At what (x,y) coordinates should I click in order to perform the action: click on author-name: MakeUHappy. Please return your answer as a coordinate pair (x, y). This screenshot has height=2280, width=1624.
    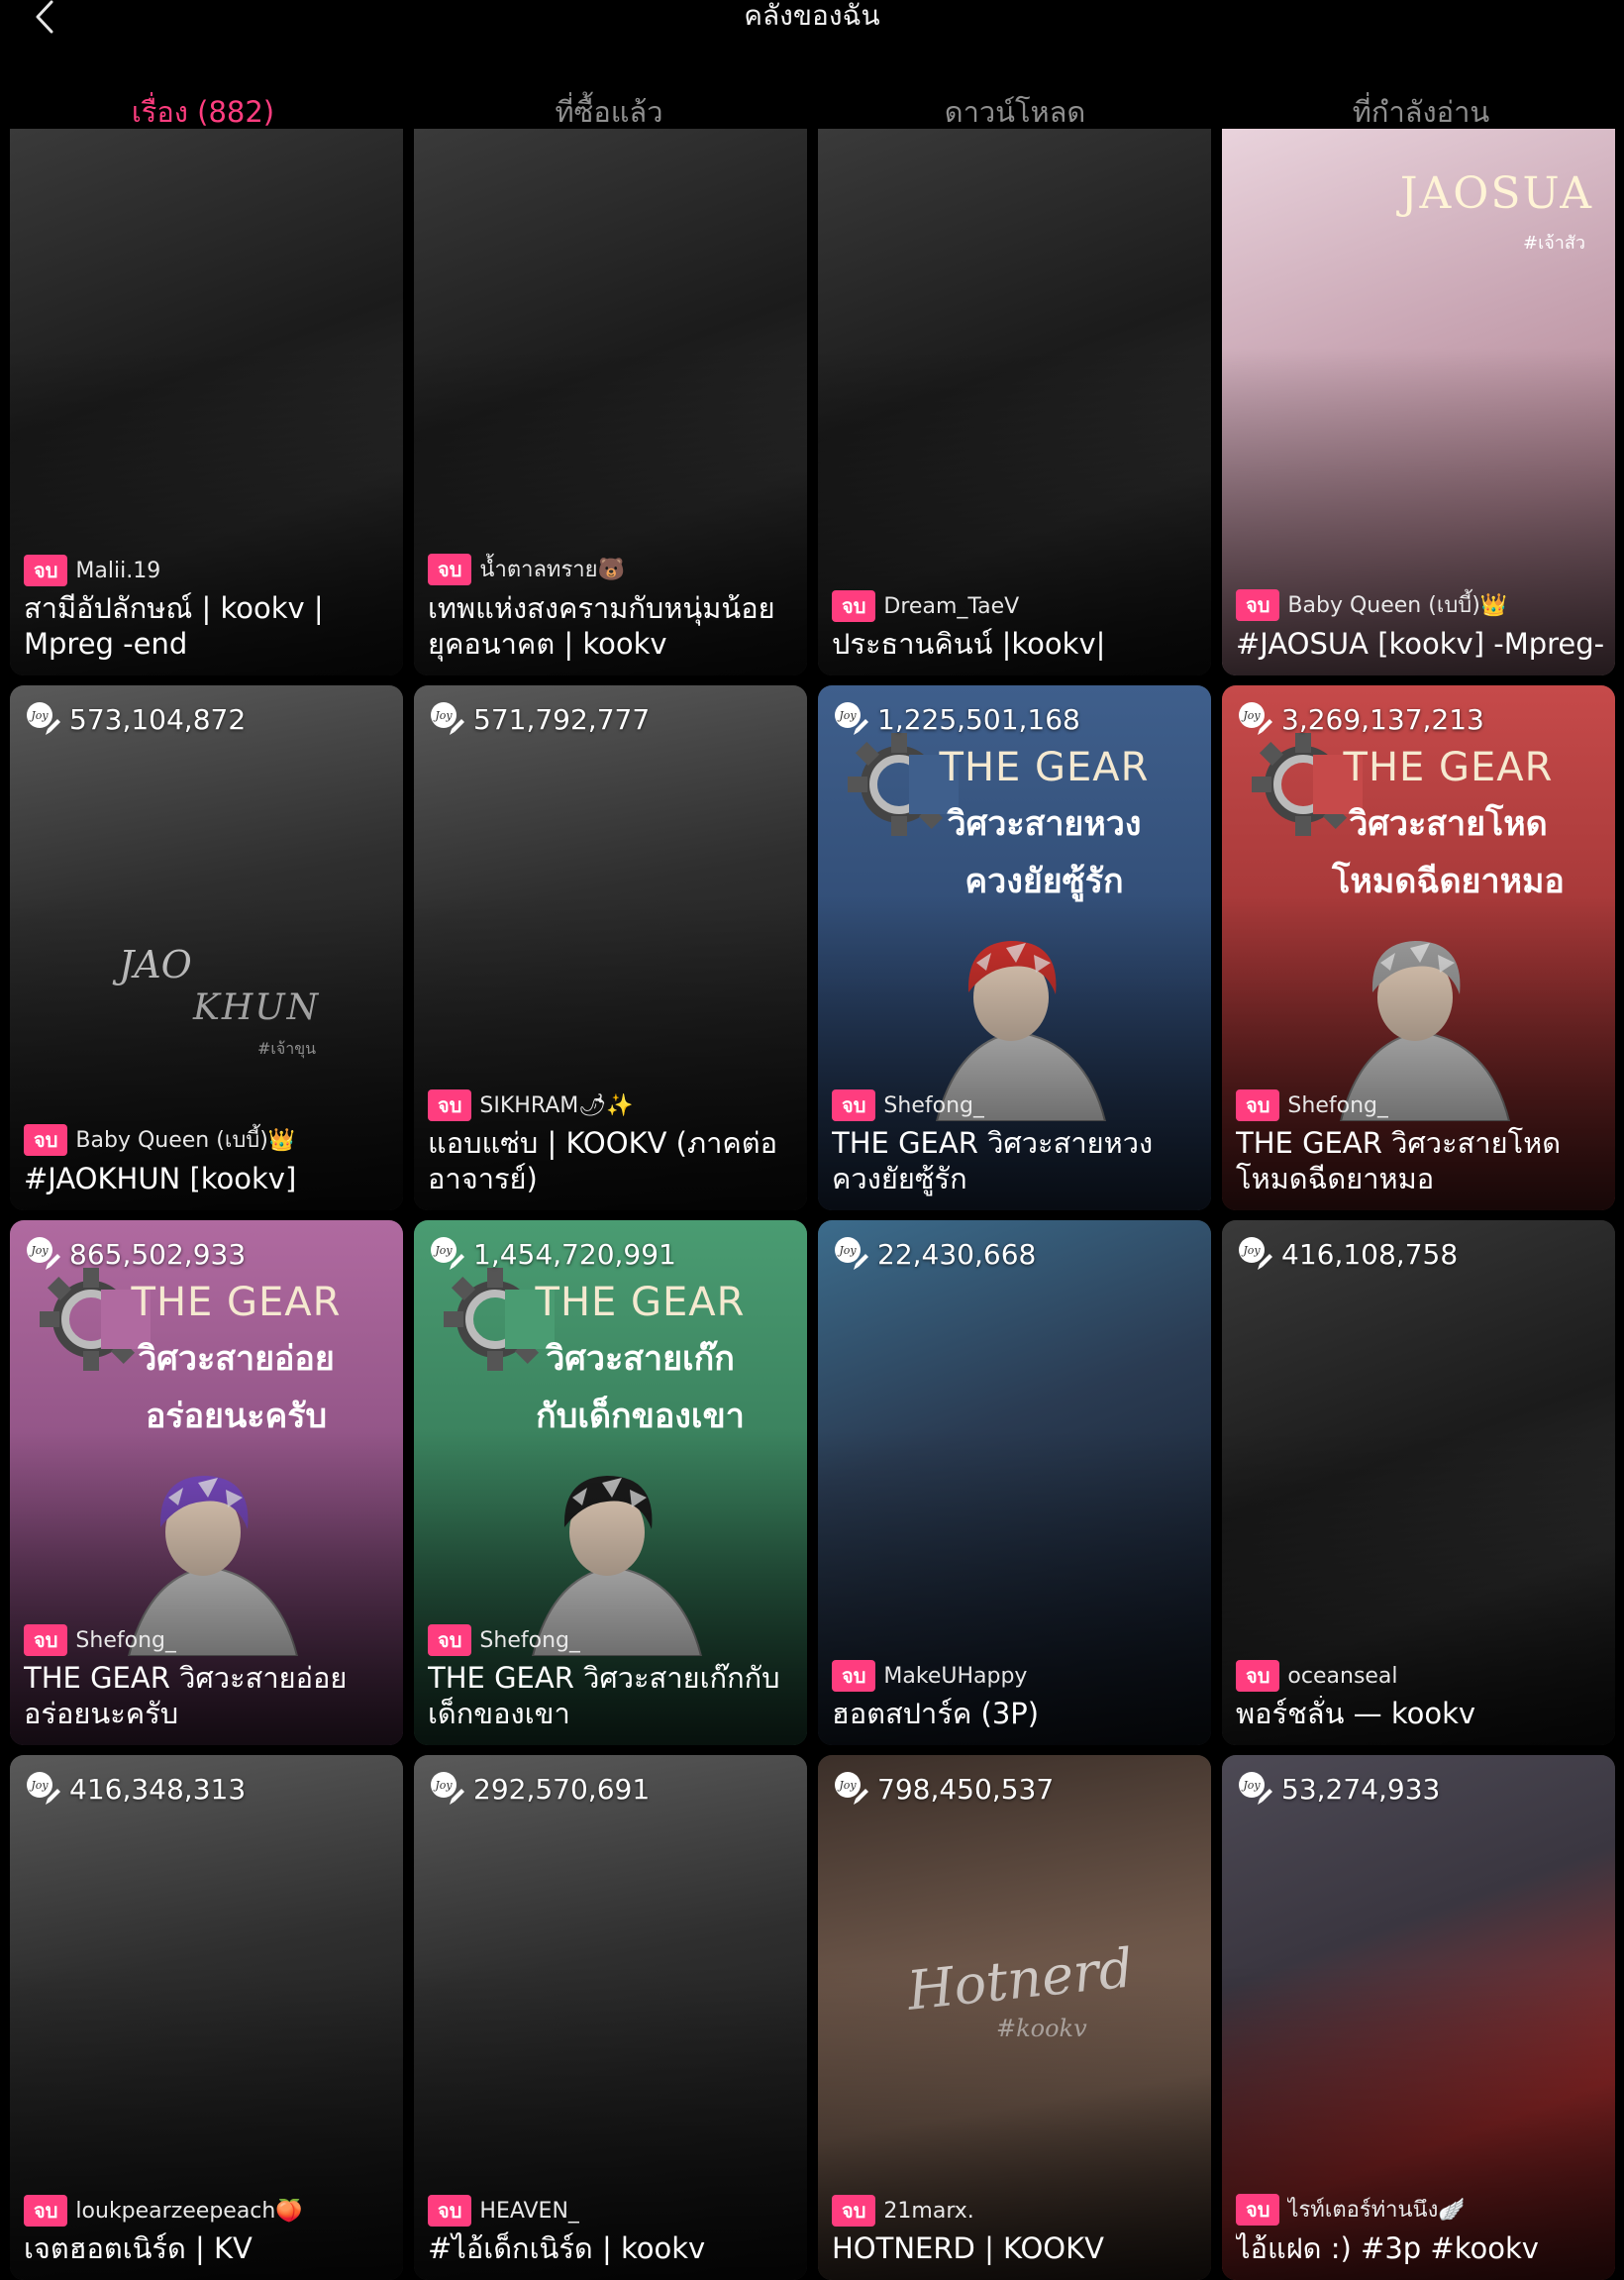
    Looking at the image, I should click on (955, 1676).